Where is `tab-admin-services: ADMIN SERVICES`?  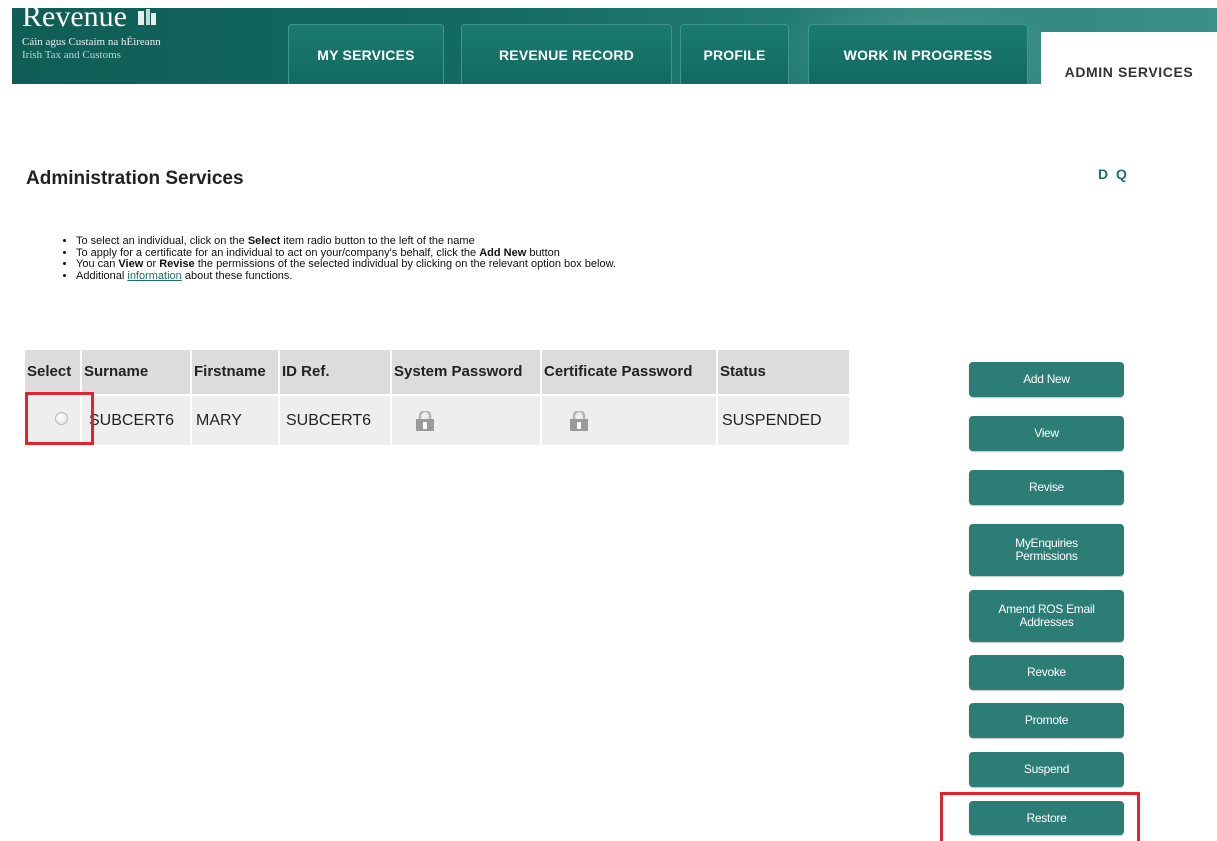
tab-admin-services: ADMIN SERVICES is located at coordinates (1129, 58).